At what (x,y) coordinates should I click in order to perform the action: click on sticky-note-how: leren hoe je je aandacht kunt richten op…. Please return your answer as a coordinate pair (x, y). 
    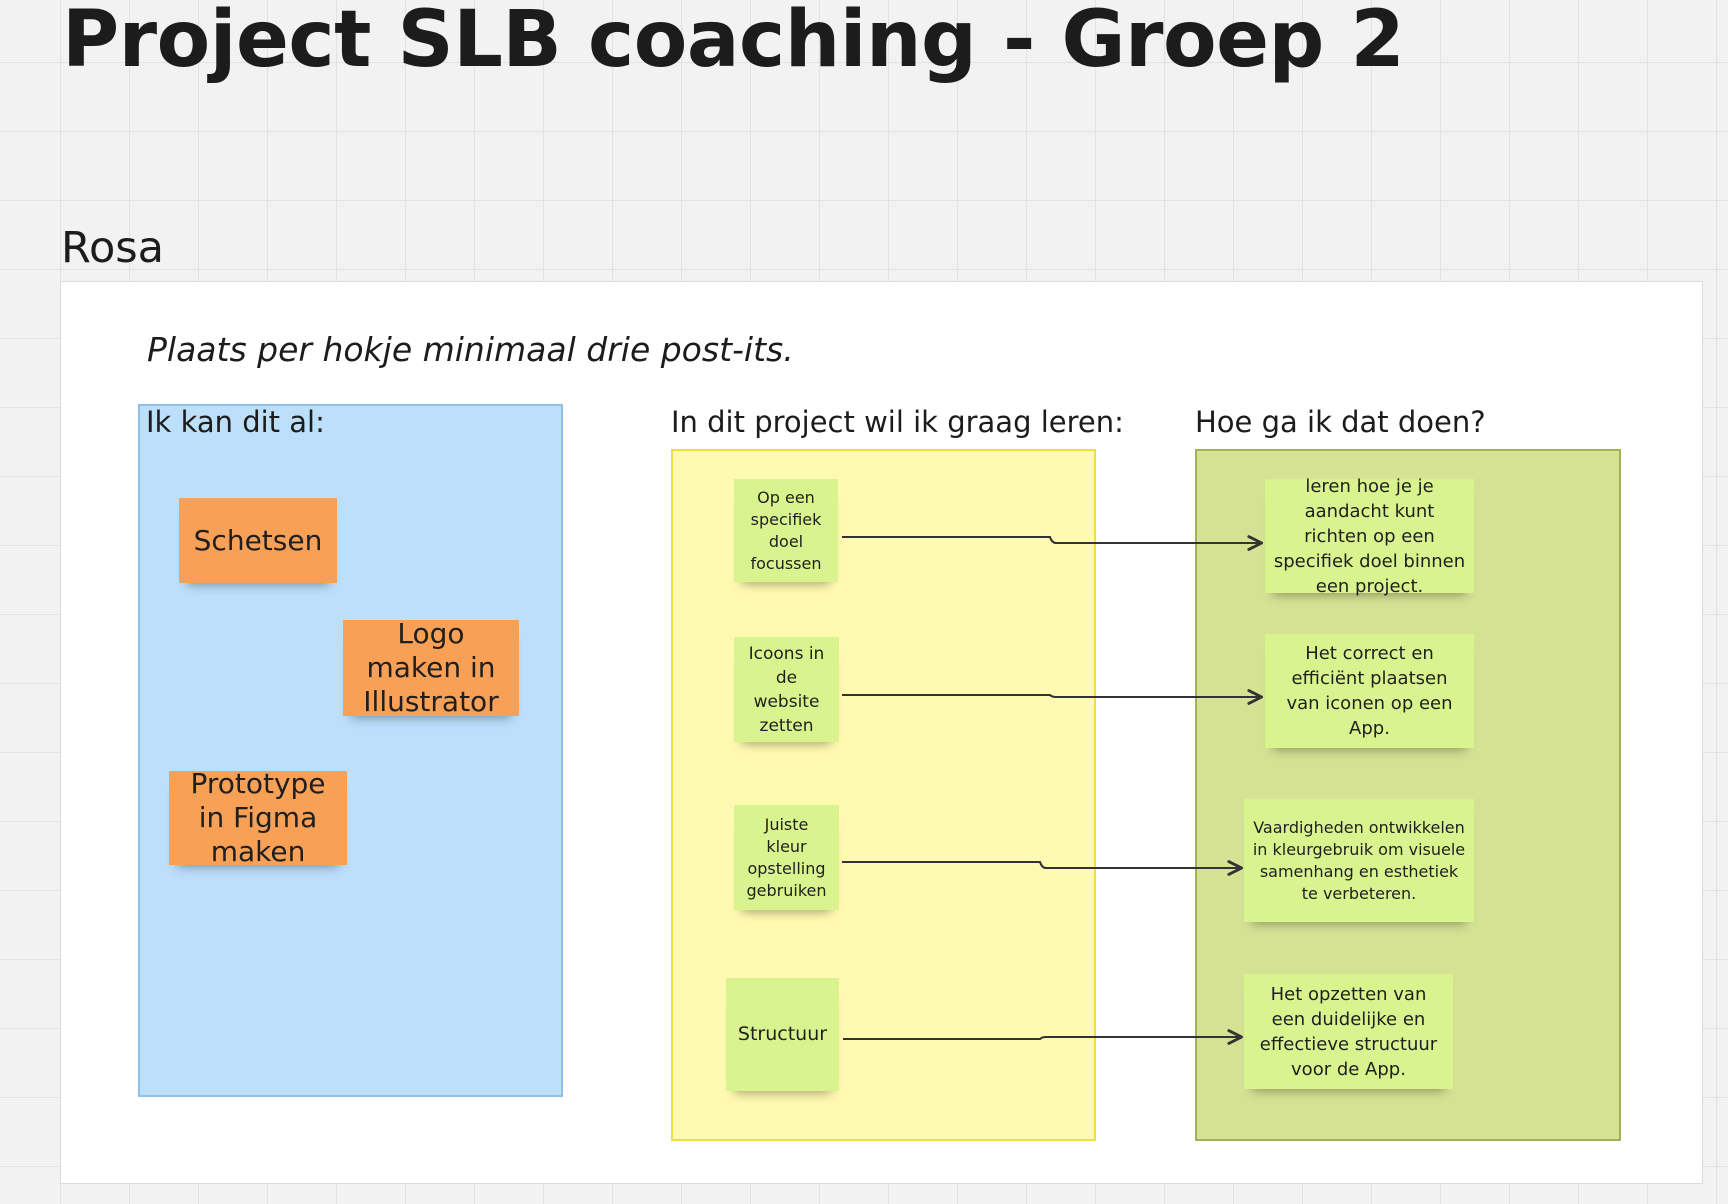
    Looking at the image, I should click on (1369, 536).